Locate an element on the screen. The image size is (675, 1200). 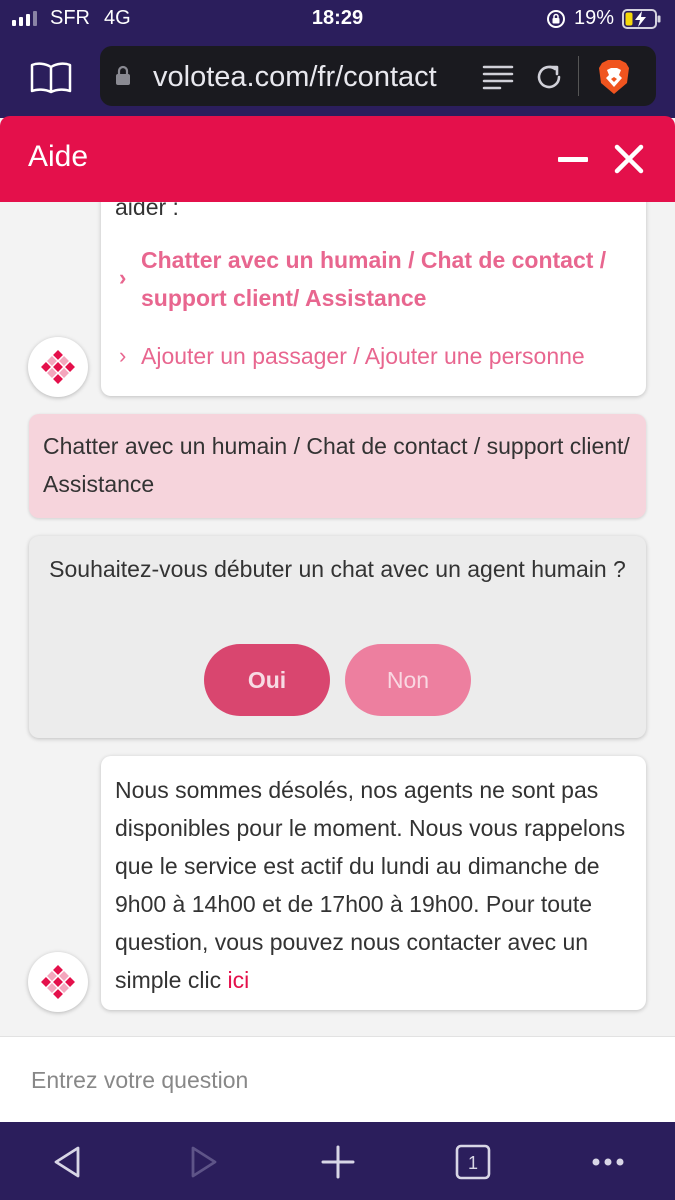
minimize-icon is located at coordinates (574, 160).